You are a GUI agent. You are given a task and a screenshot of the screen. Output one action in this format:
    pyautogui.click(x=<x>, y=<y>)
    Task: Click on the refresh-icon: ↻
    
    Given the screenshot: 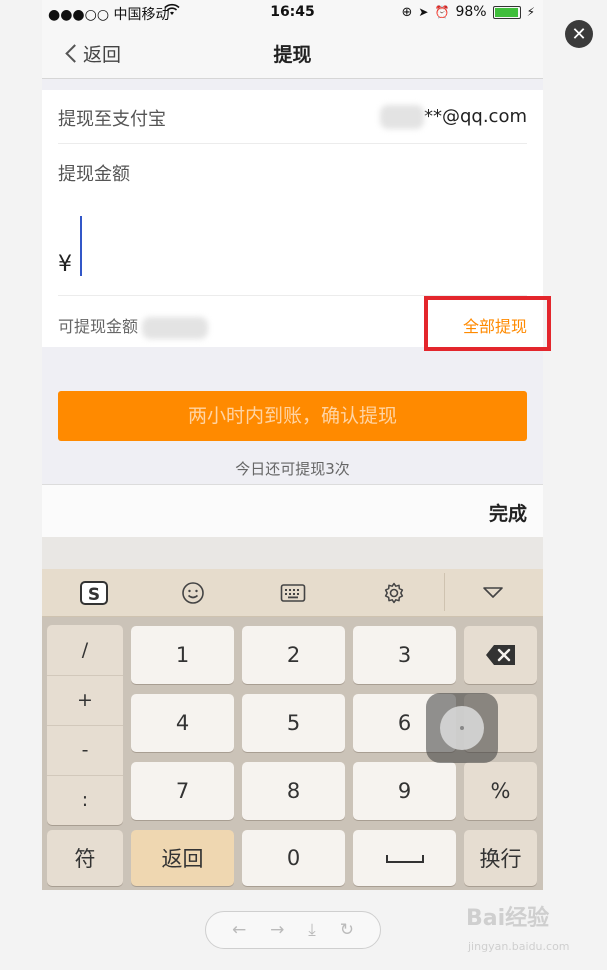 What is the action you would take?
    pyautogui.click(x=347, y=930)
    